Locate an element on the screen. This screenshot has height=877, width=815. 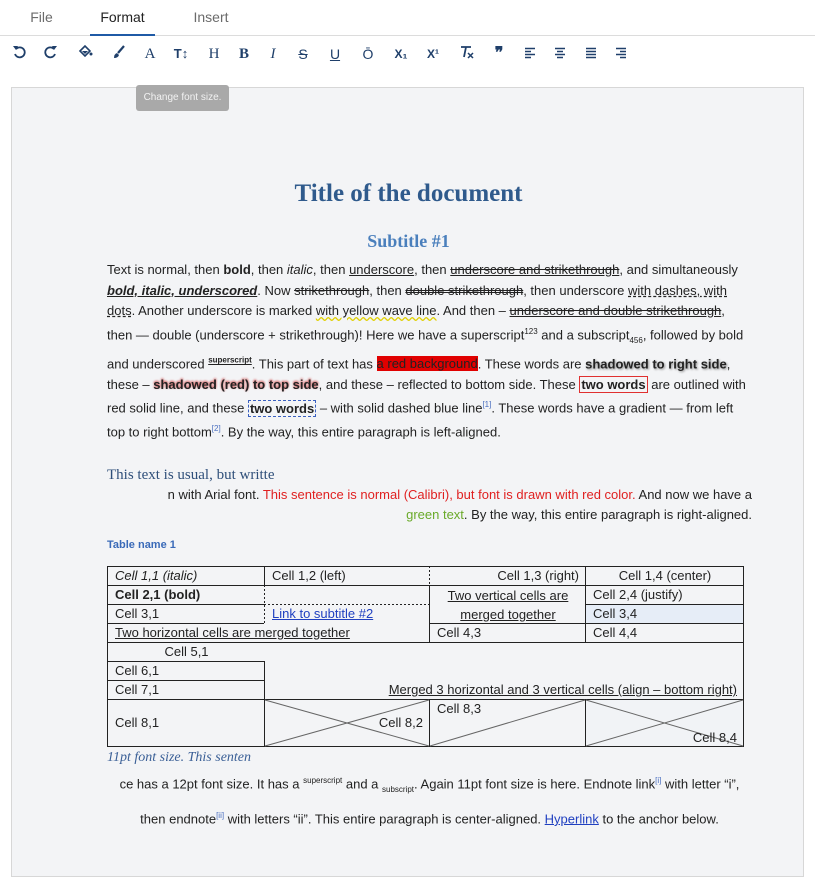
tab-insert: Insert is located at coordinates (211, 18).